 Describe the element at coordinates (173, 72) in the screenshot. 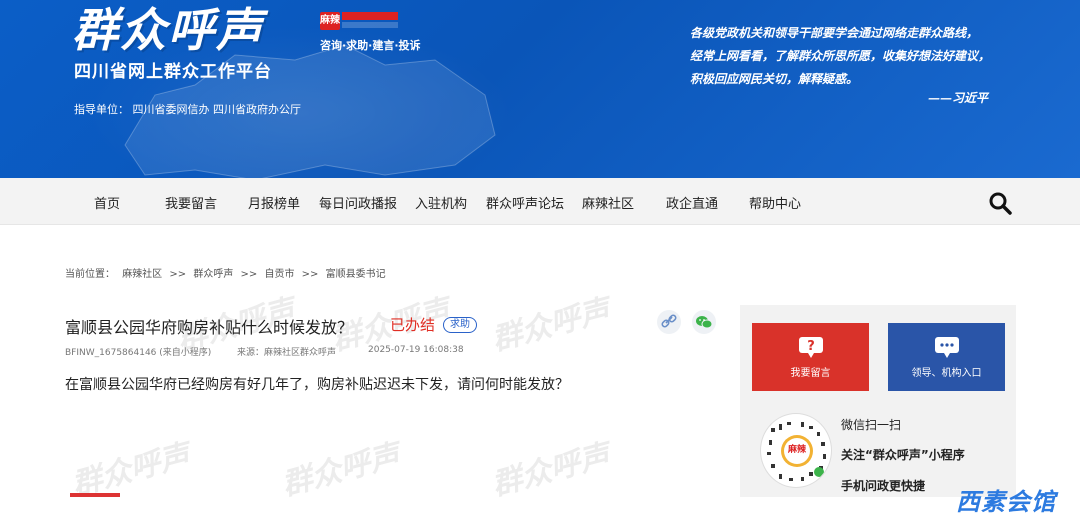

I see `site-logo-subtitle: 四川省网上群众工作平台` at that location.